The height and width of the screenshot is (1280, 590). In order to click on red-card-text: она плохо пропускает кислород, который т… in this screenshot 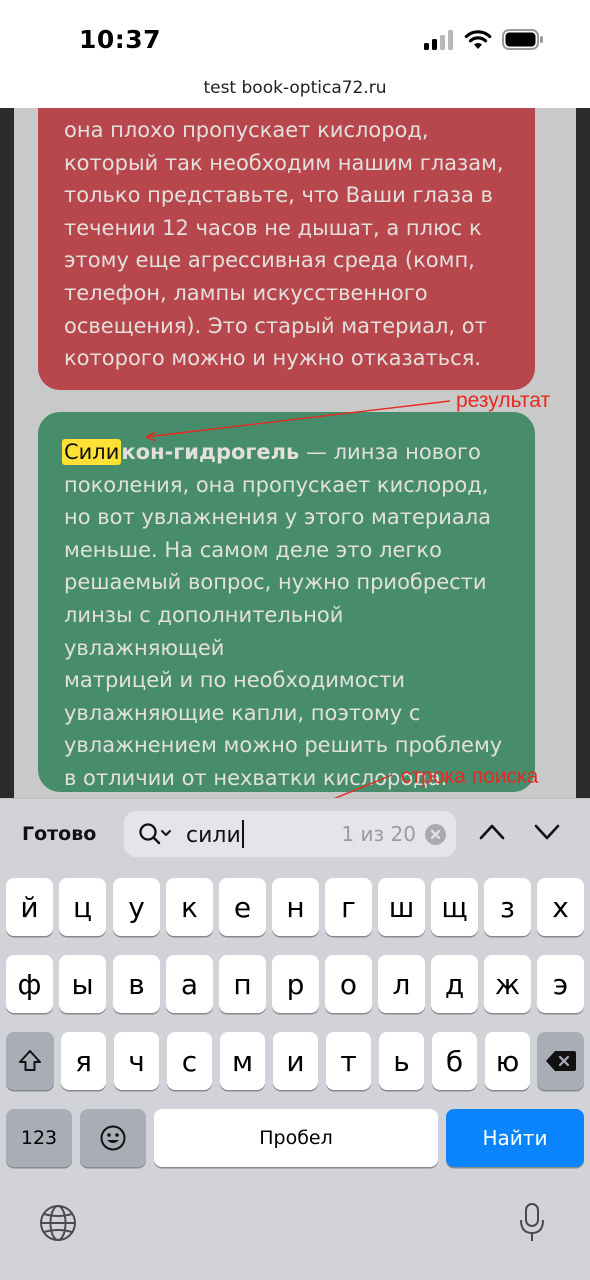, I will do `click(284, 244)`.